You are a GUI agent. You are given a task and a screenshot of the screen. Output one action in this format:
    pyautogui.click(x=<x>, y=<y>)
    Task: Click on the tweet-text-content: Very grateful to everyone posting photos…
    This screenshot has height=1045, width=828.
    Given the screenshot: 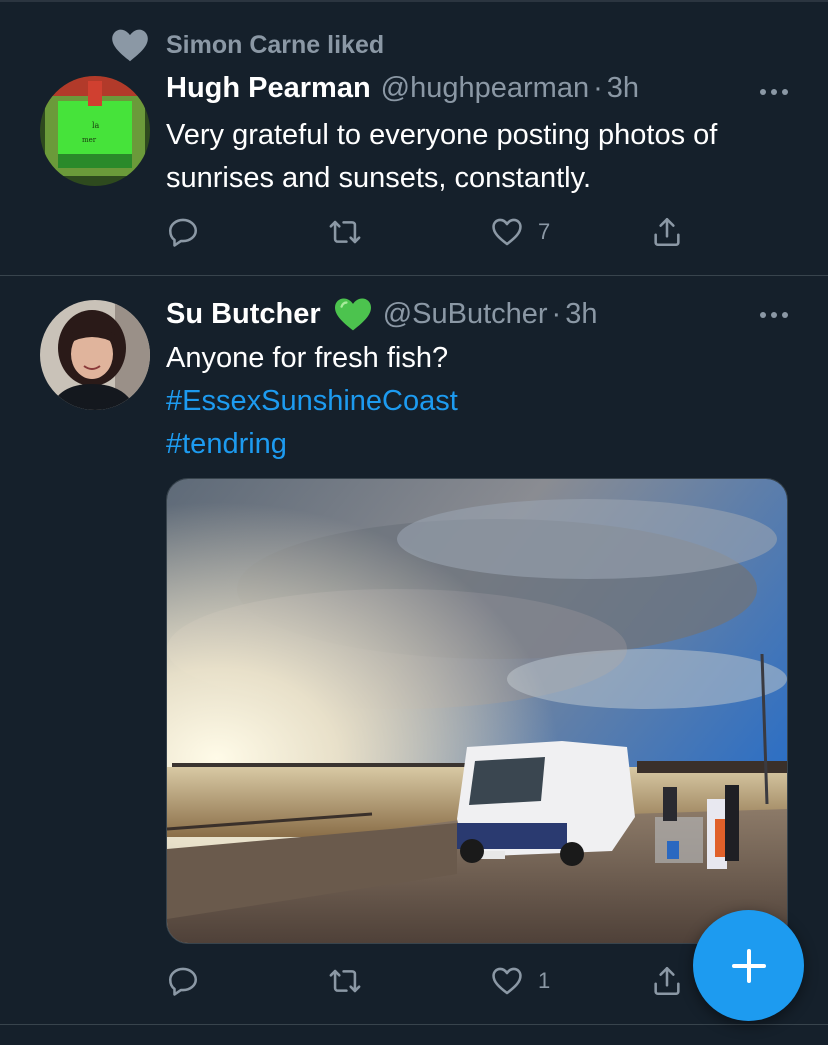 What is the action you would take?
    pyautogui.click(x=442, y=156)
    